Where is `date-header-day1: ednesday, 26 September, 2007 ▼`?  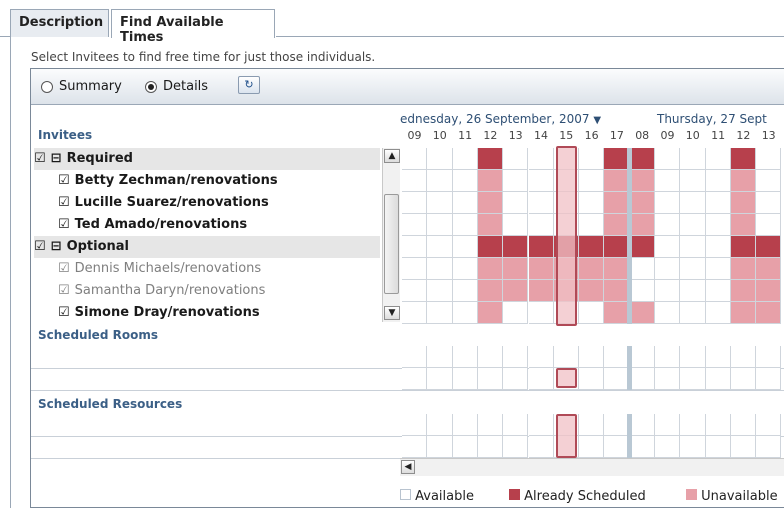
date-header-day1: ednesday, 26 September, 2007 ▼ is located at coordinates (500, 119).